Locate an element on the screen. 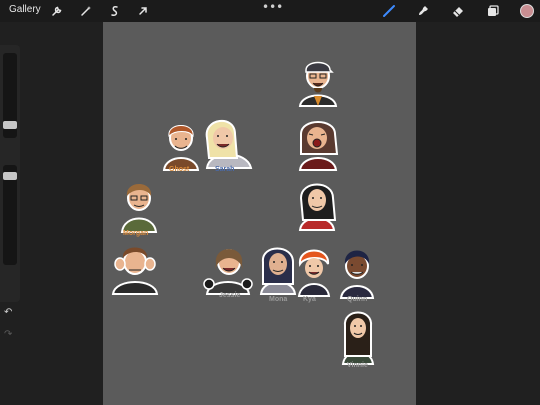  opacity-thumb is located at coordinates (10, 176).